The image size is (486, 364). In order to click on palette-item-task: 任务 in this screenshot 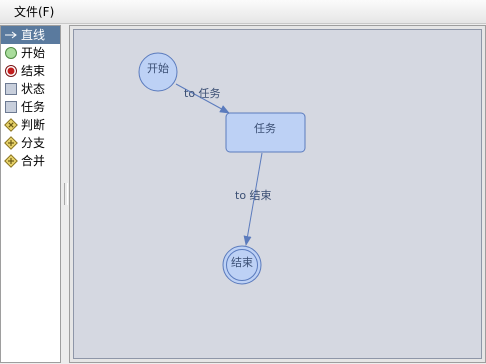, I will do `click(30, 107)`.